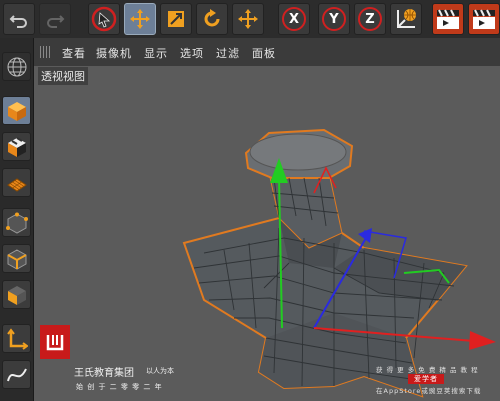 Image resolution: width=500 pixels, height=401 pixels. What do you see at coordinates (426, 379) in the screenshot?
I see `promo-app-name: 爱学者` at bounding box center [426, 379].